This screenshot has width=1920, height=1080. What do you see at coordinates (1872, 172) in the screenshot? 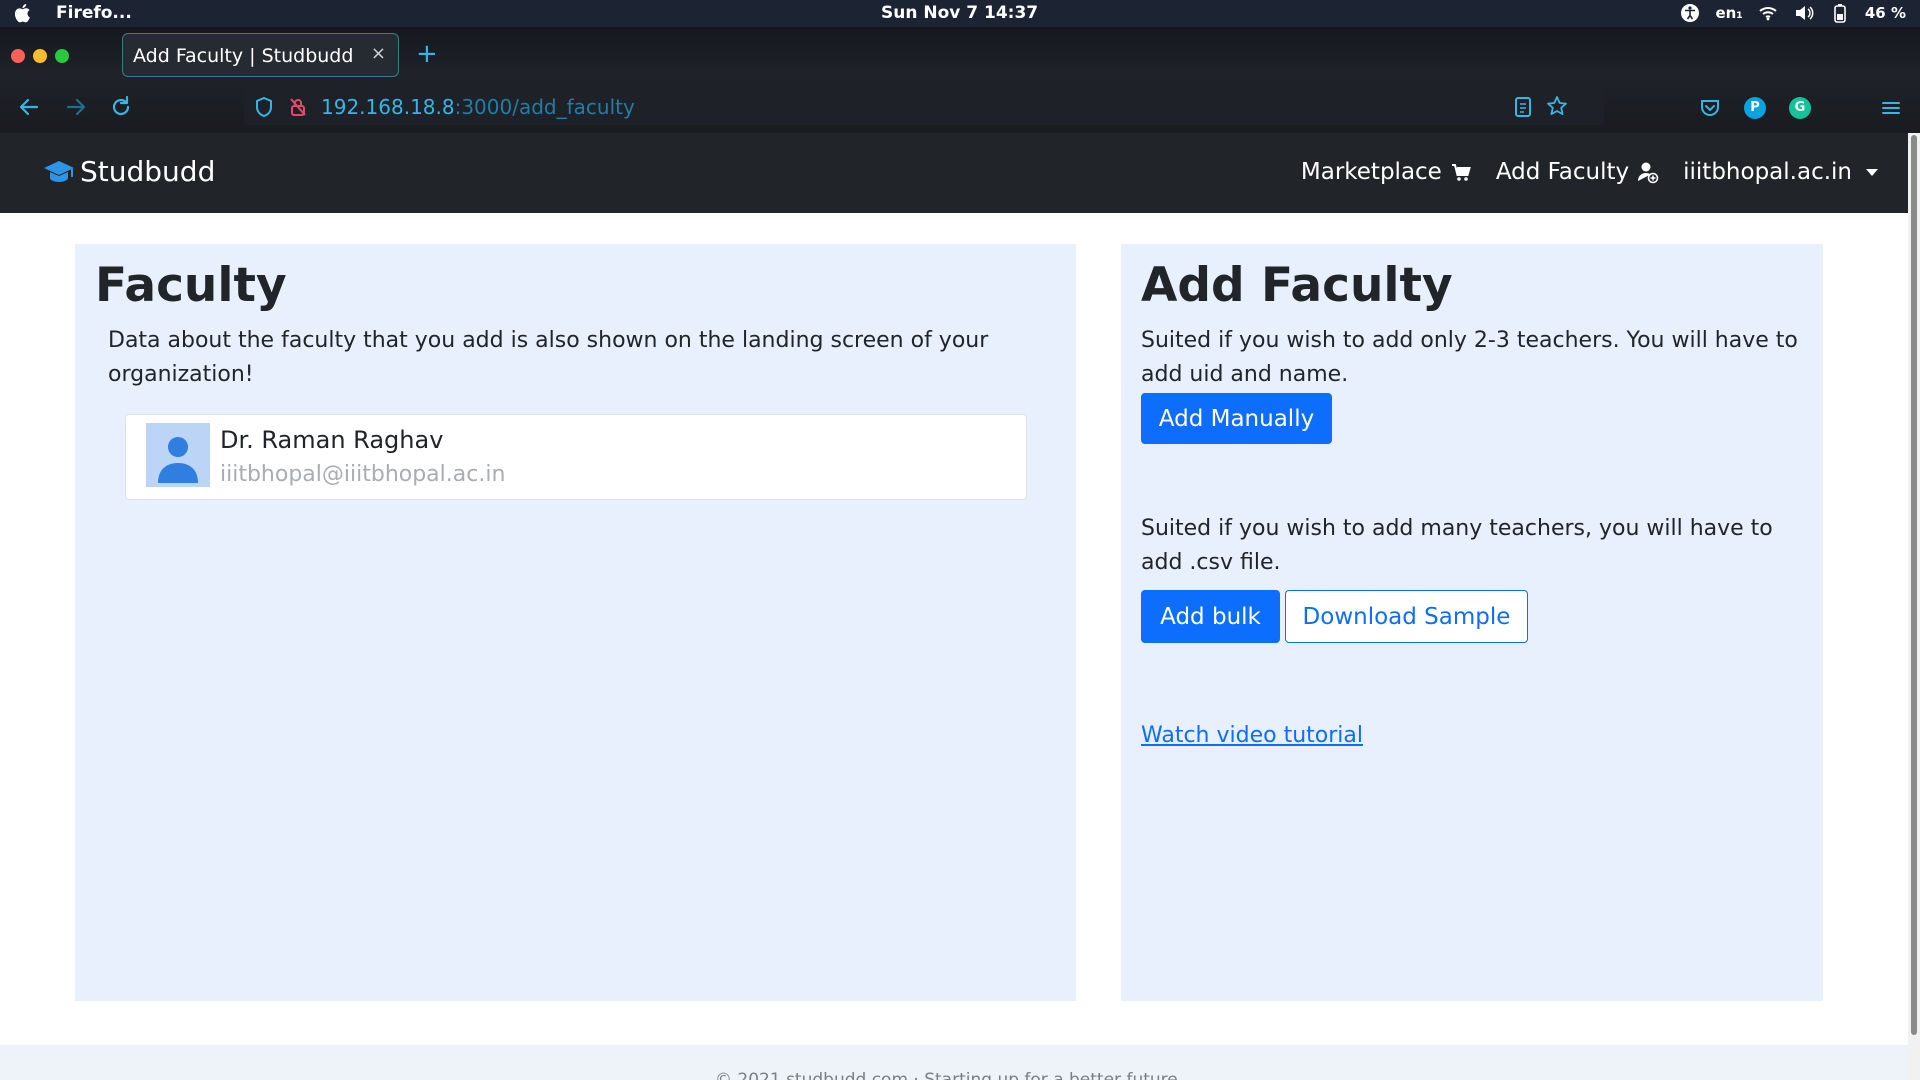
I see `chevron-down-icon` at bounding box center [1872, 172].